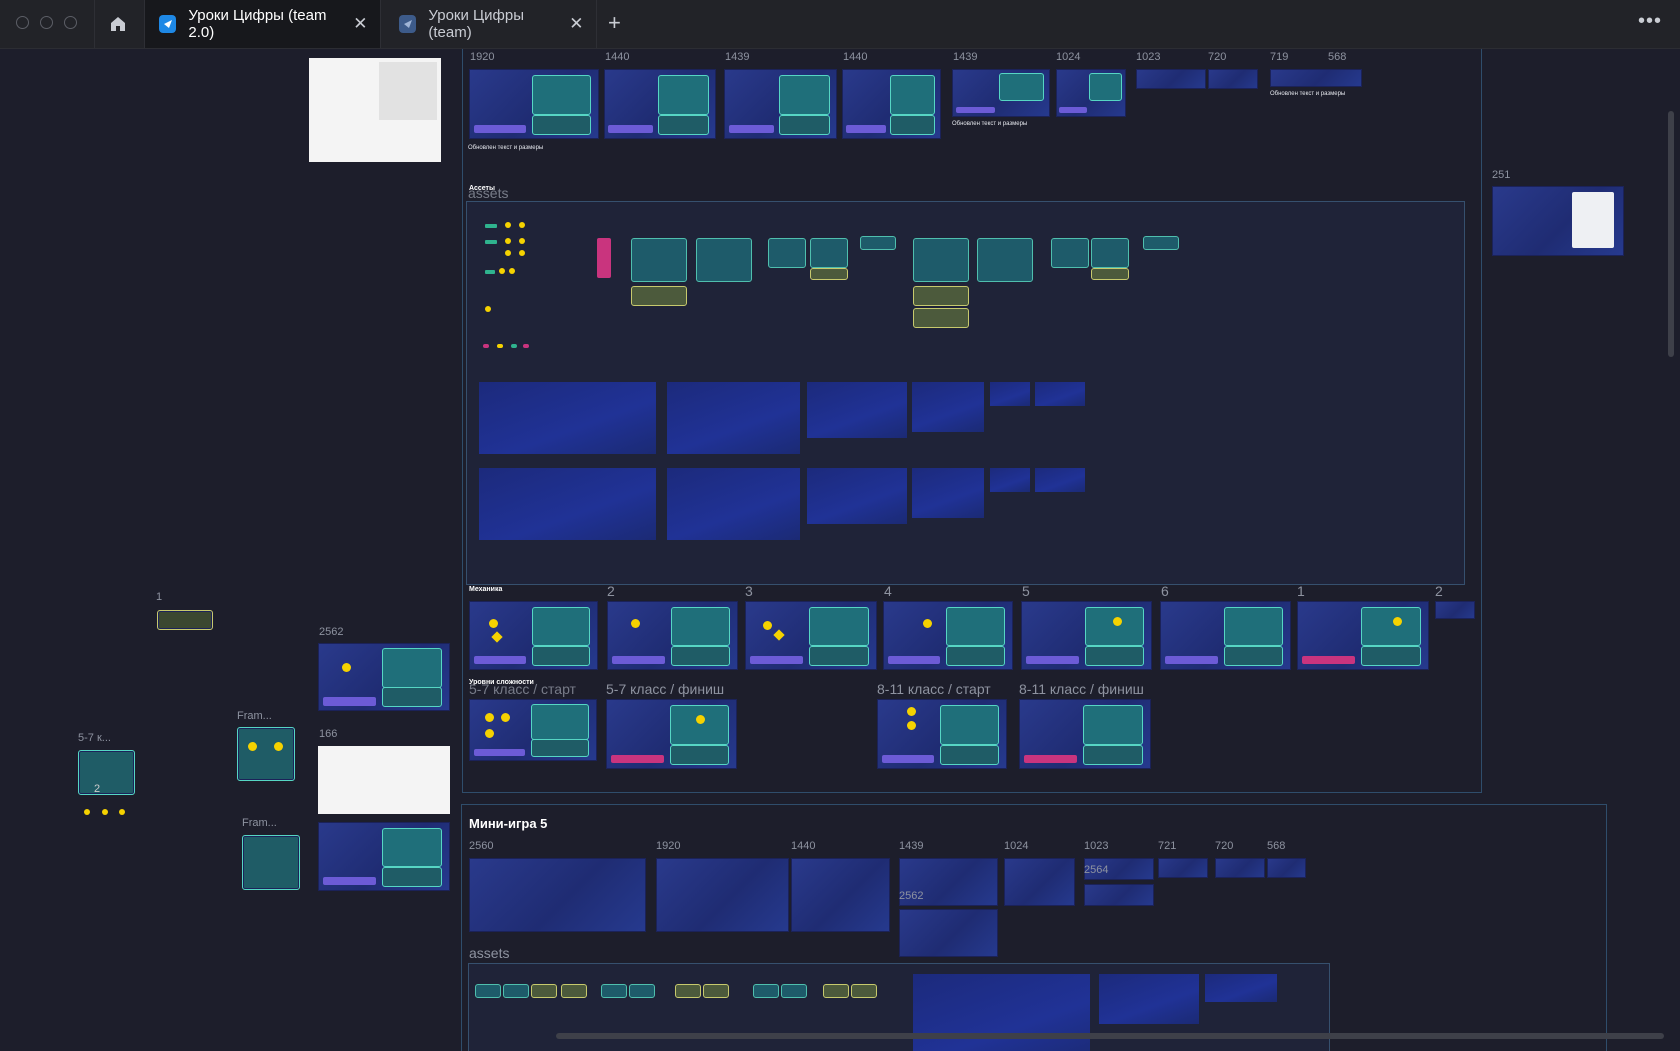 Image resolution: width=1680 pixels, height=1051 pixels. Describe the element at coordinates (481, 846) in the screenshot. I see `frame-label: 2560` at that location.